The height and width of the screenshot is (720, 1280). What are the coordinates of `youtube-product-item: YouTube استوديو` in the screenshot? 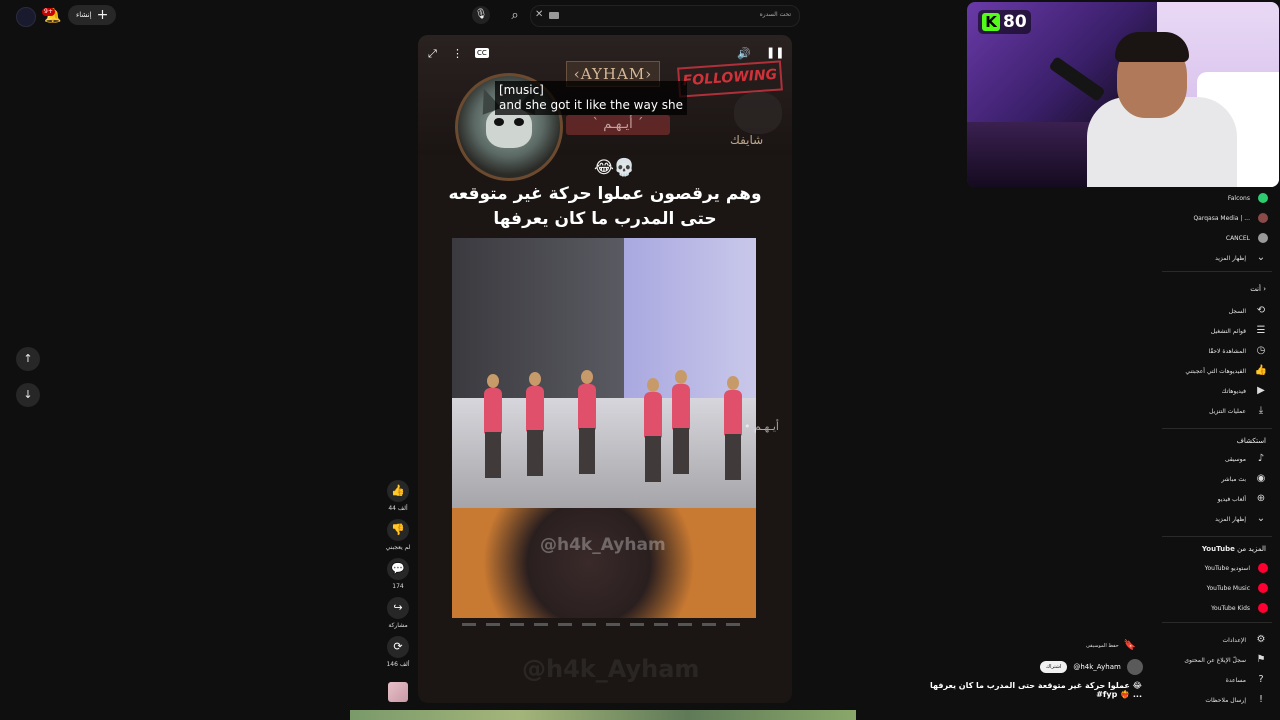 It's located at (1236, 568).